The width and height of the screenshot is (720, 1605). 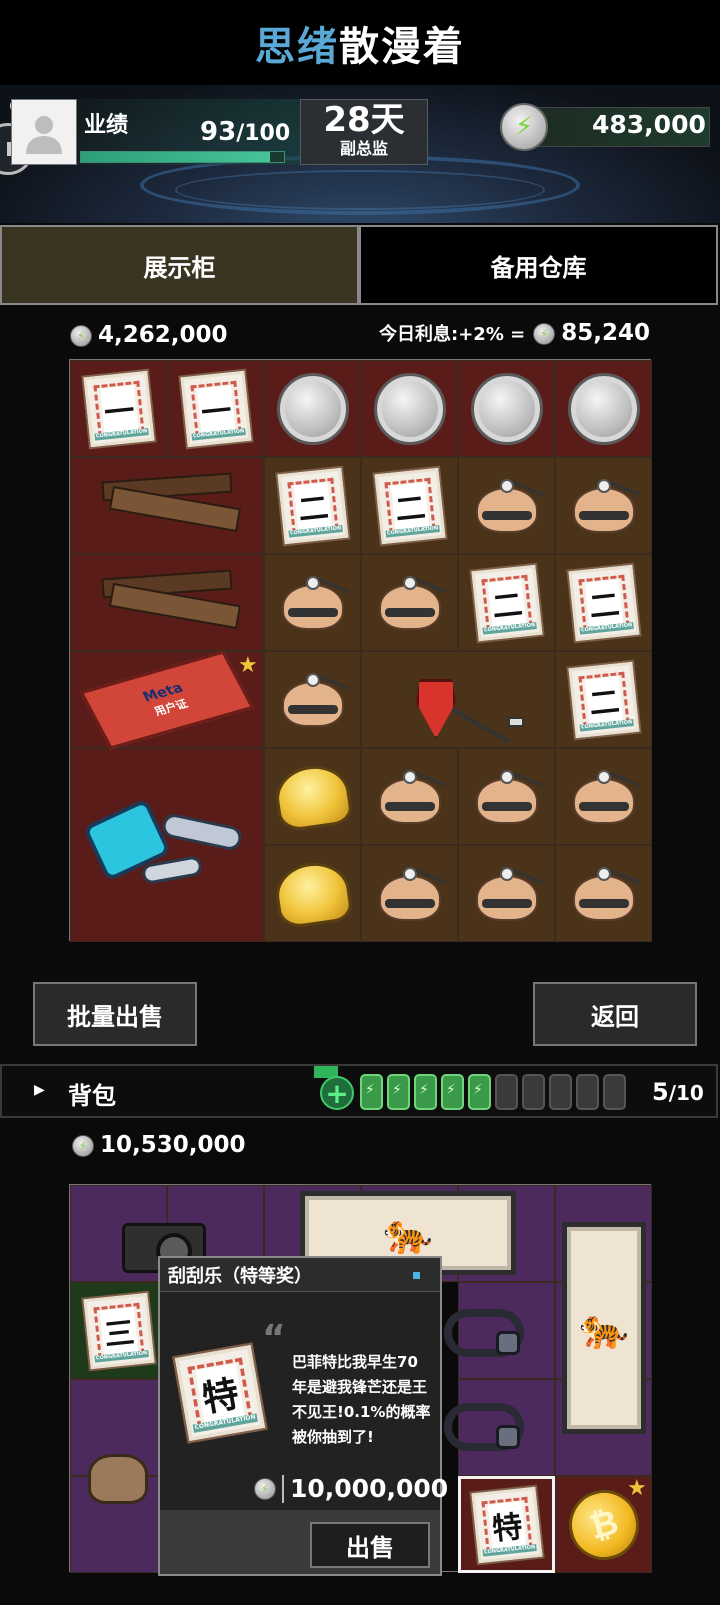 What do you see at coordinates (364, 120) in the screenshot?
I see `days-count: 28天` at bounding box center [364, 120].